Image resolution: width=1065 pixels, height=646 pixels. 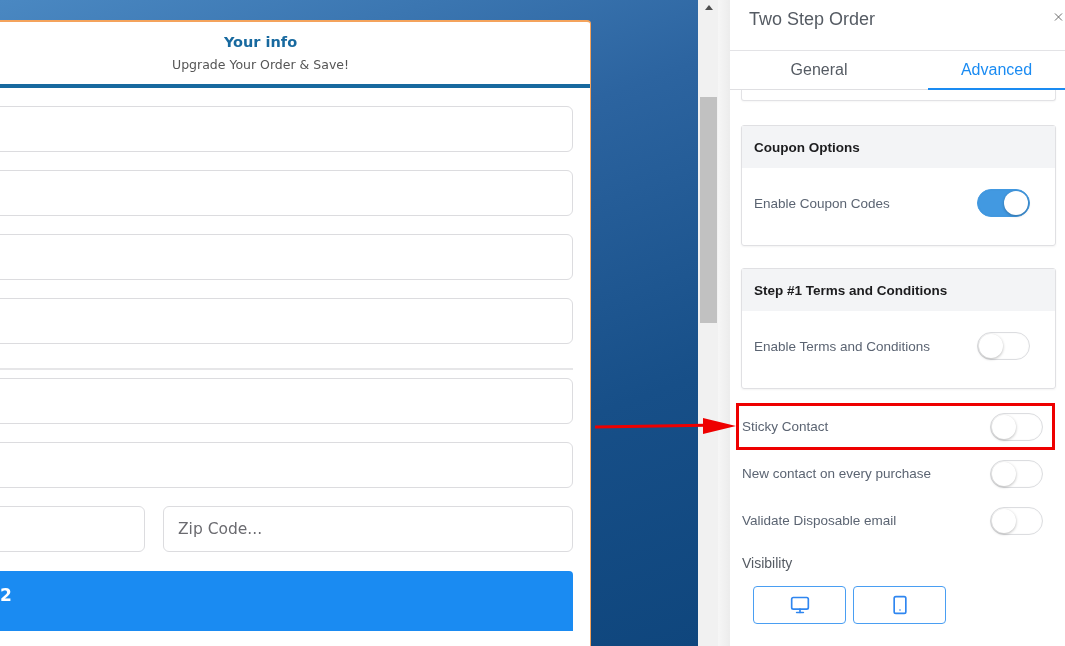 I want to click on toggle-switch, so click(x=1003, y=203).